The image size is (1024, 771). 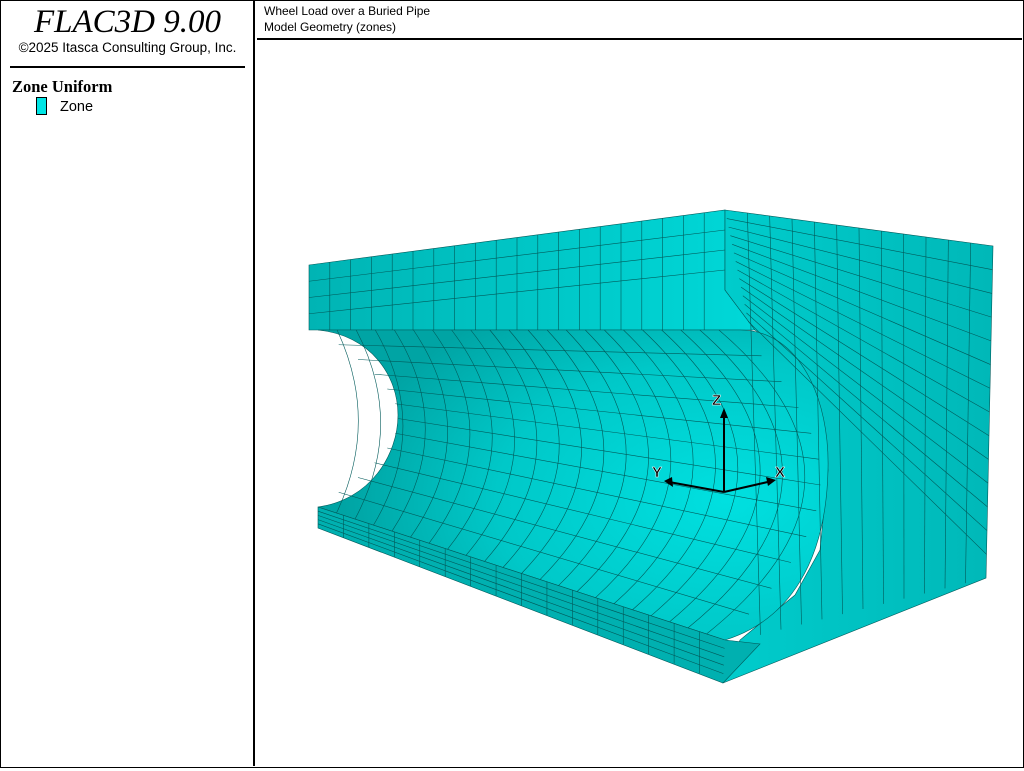 What do you see at coordinates (62, 87) in the screenshot?
I see `legend-title: Zone Uniform` at bounding box center [62, 87].